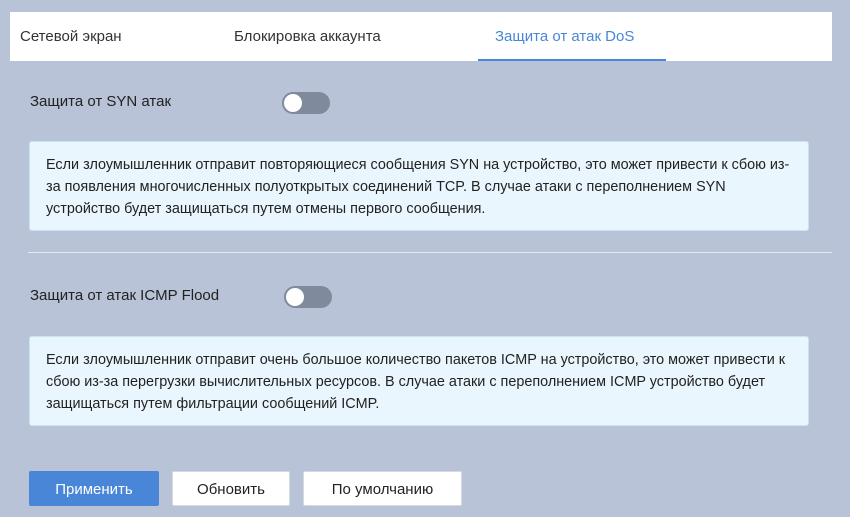 Image resolution: width=850 pixels, height=517 pixels. What do you see at coordinates (430, 252) in the screenshot?
I see `section-divider` at bounding box center [430, 252].